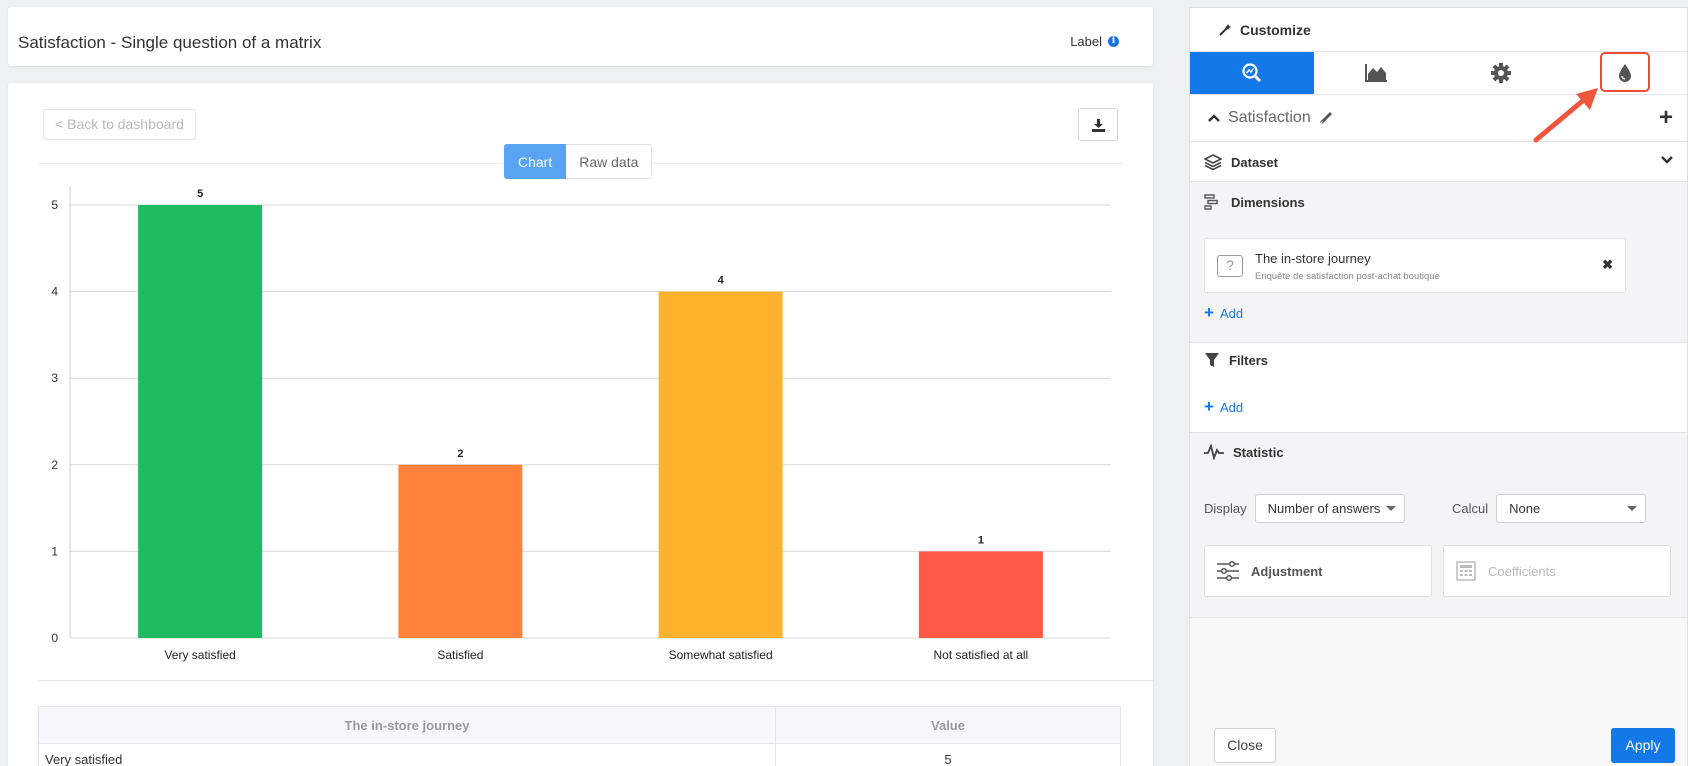 Image resolution: width=1688 pixels, height=766 pixels. Describe the element at coordinates (1438, 202) in the screenshot. I see `dimensions-header: Dimensions` at that location.